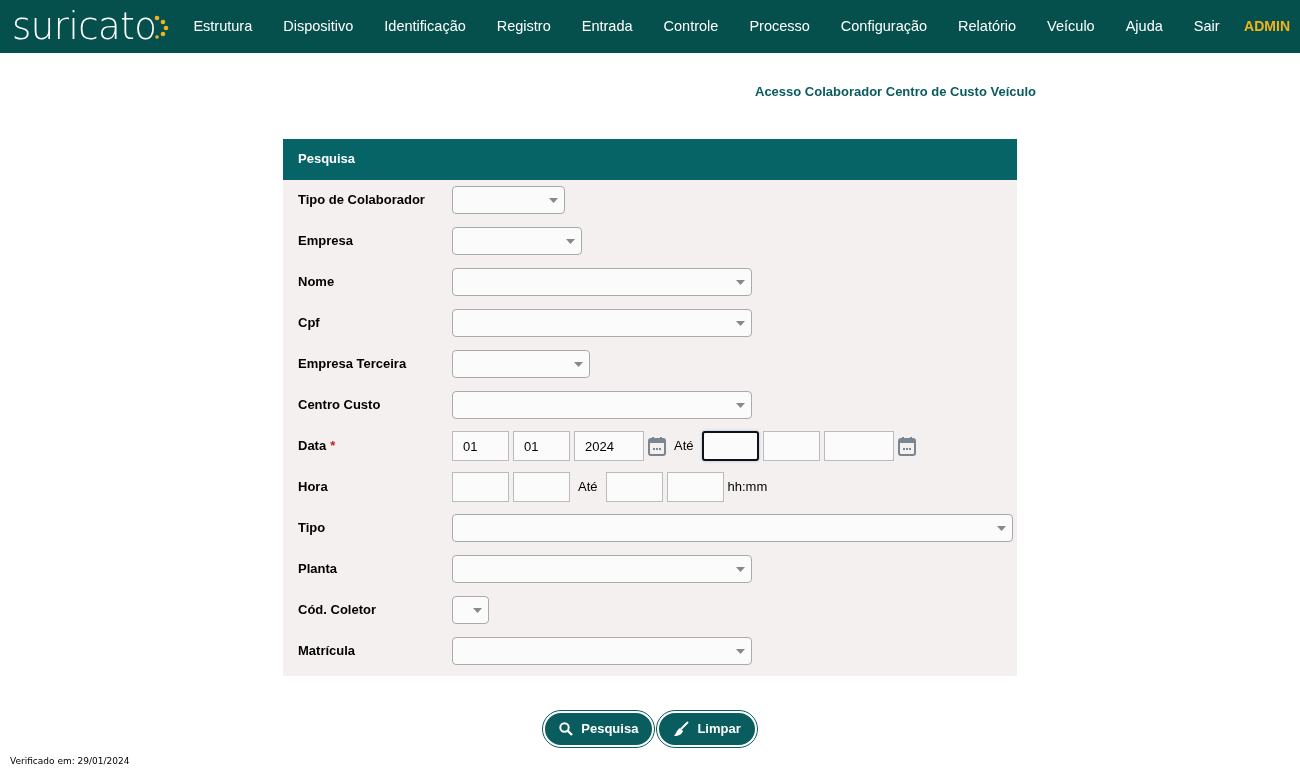  Describe the element at coordinates (566, 728) in the screenshot. I see `search-icon` at that location.